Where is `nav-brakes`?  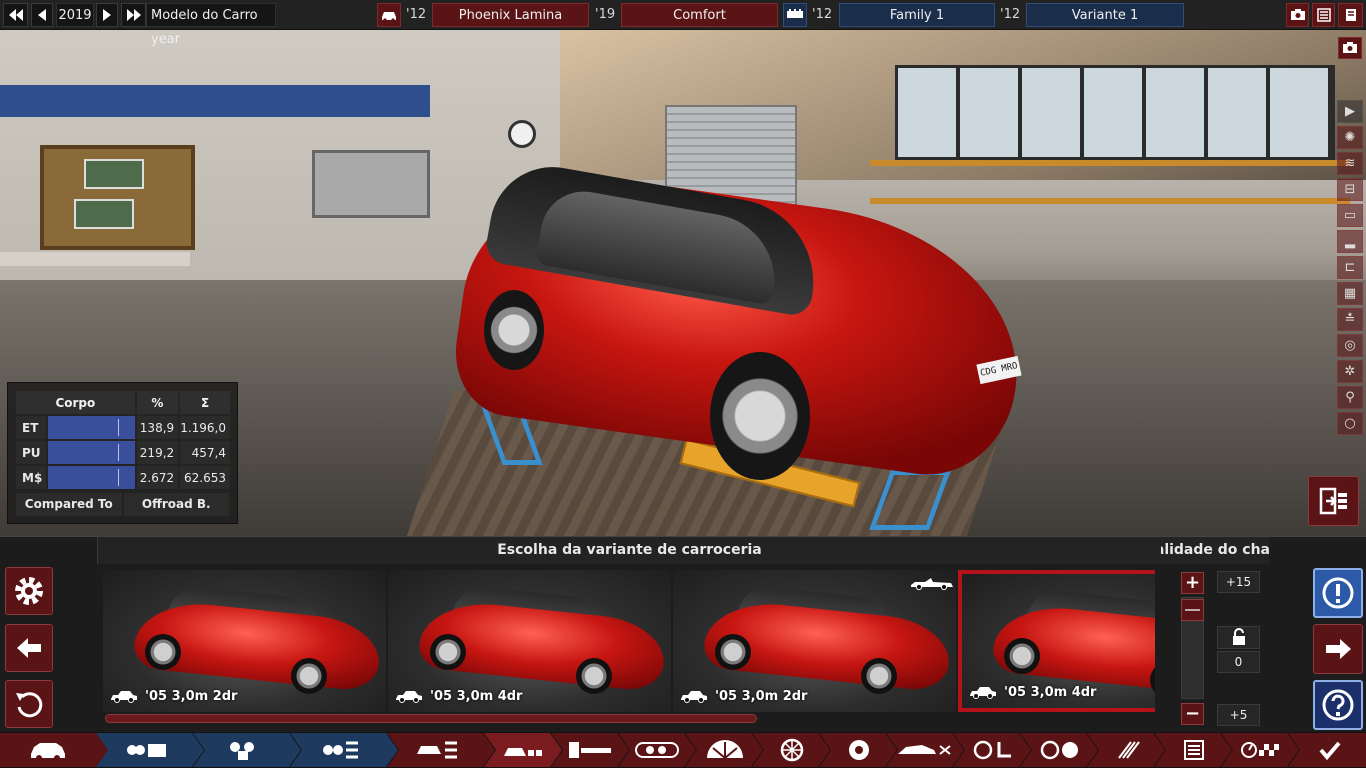
nav-brakes is located at coordinates (657, 750).